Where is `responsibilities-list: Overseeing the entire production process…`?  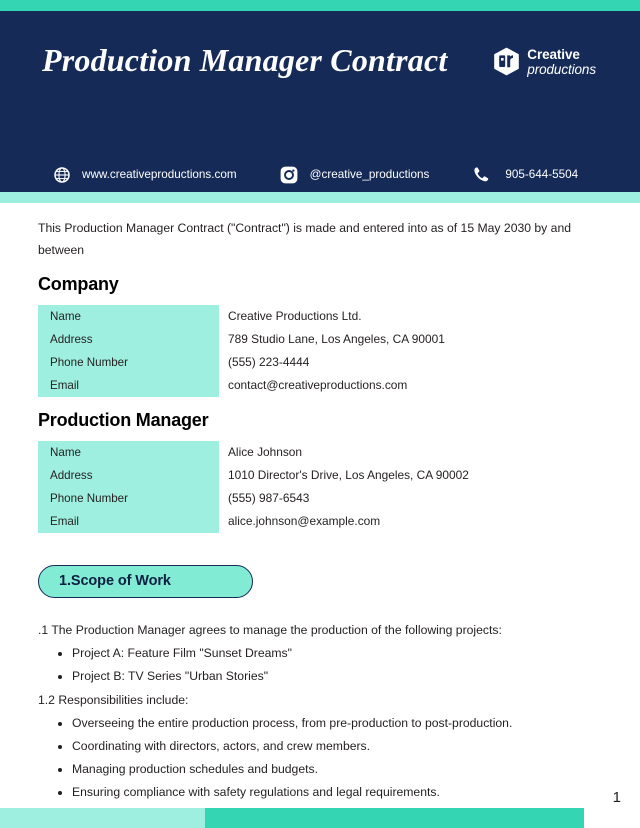
responsibilities-list: Overseeing the entire production process… is located at coordinates (320, 758).